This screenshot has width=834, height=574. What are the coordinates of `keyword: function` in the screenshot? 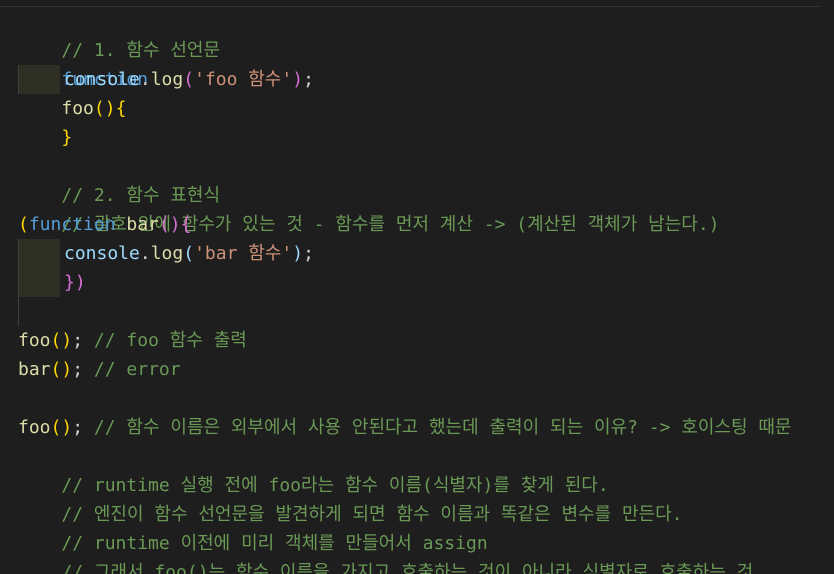 It's located at (72, 224).